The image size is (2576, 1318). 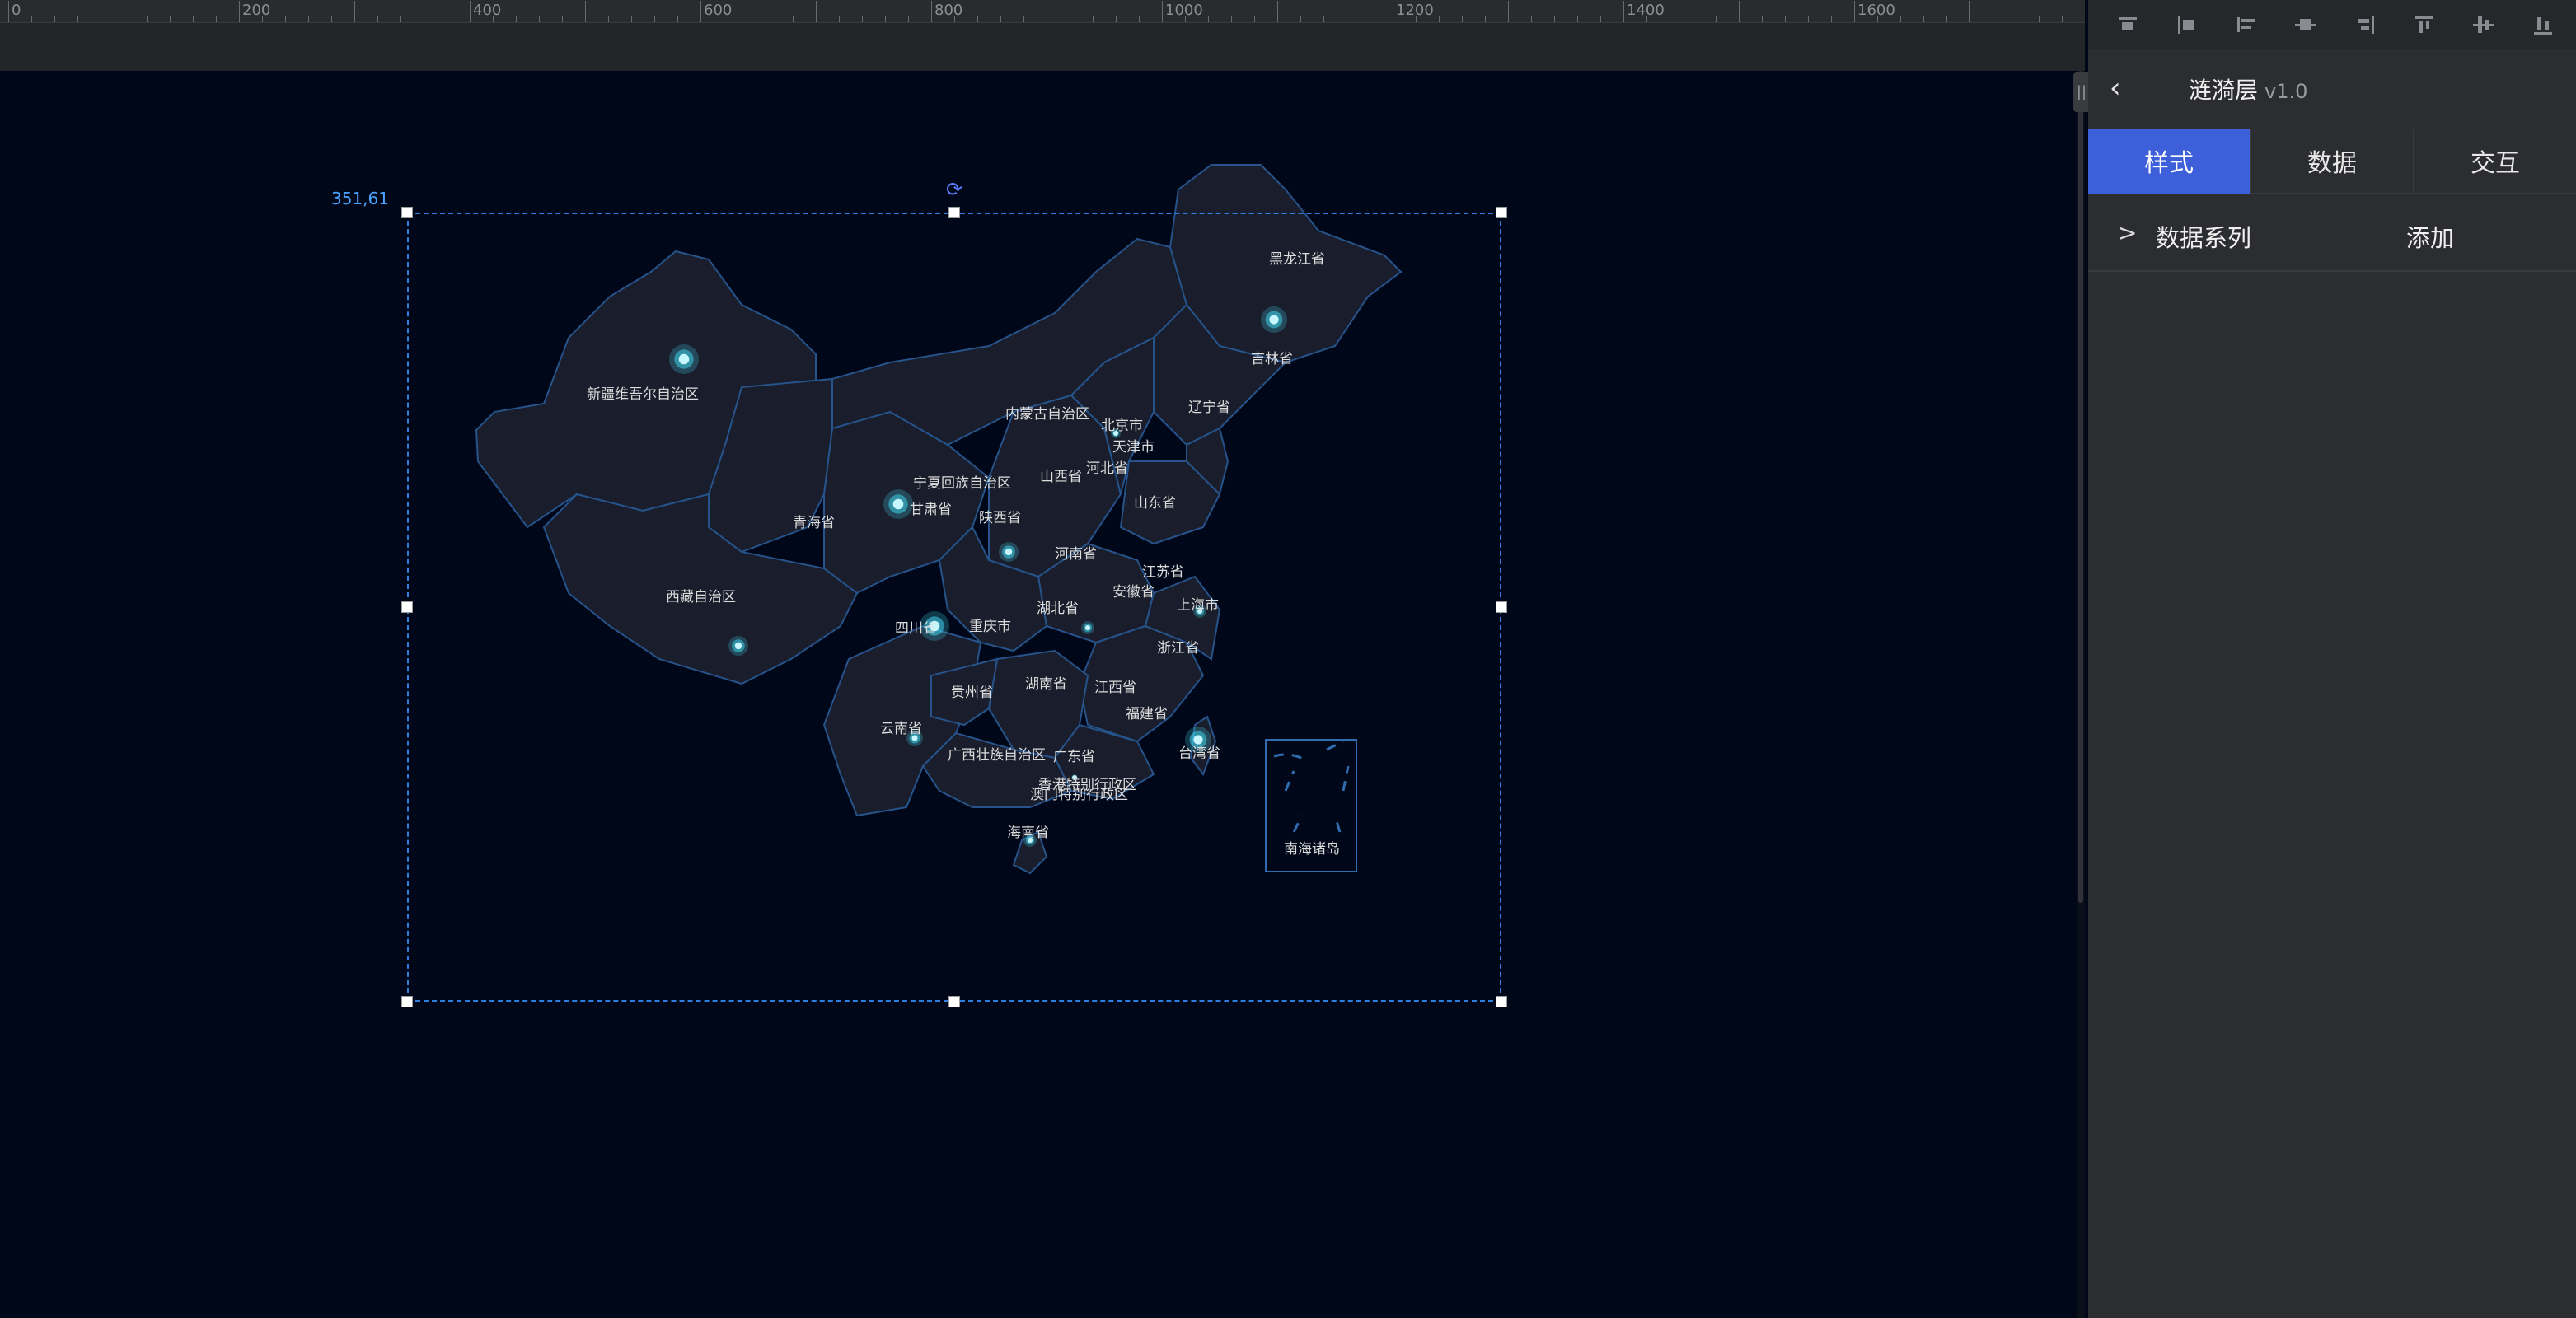 I want to click on distribute-vertical-icon, so click(x=2484, y=24).